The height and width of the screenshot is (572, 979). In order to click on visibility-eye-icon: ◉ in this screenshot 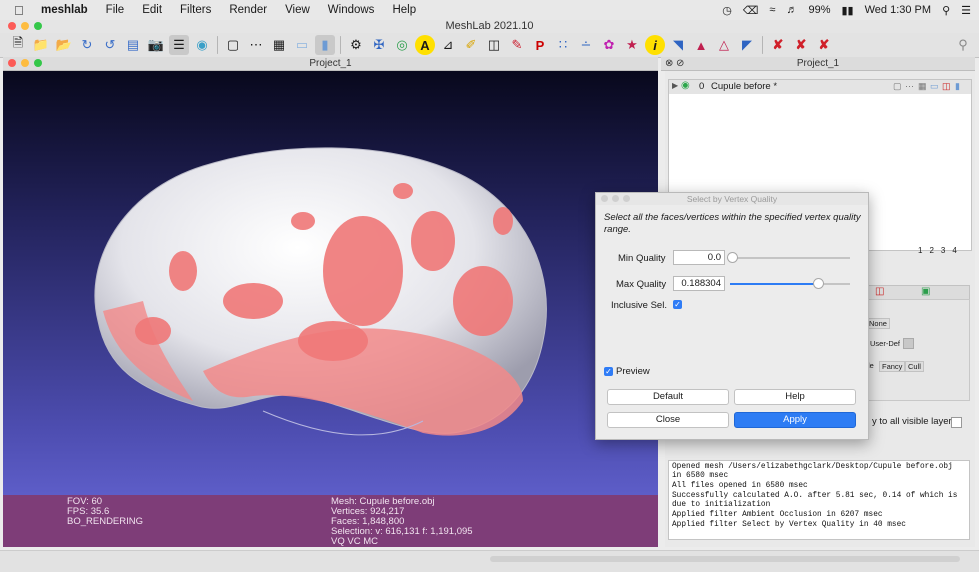, I will do `click(685, 85)`.